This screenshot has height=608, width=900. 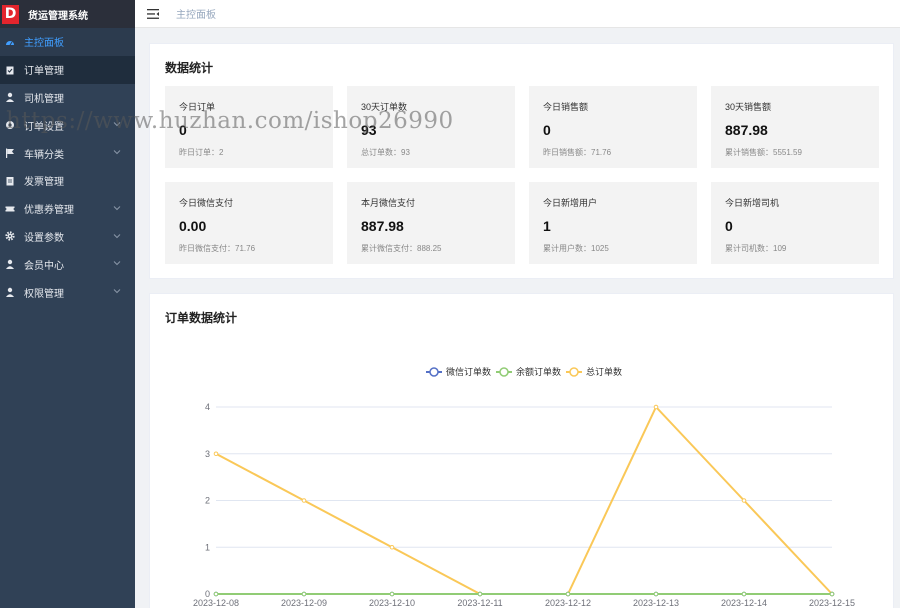 I want to click on stat-label: 30天销售额, so click(x=748, y=107).